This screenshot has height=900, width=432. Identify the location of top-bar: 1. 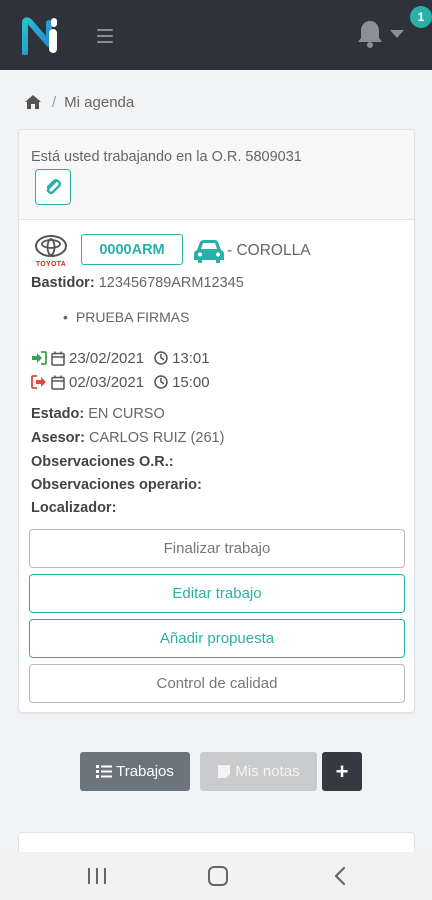
(216, 35).